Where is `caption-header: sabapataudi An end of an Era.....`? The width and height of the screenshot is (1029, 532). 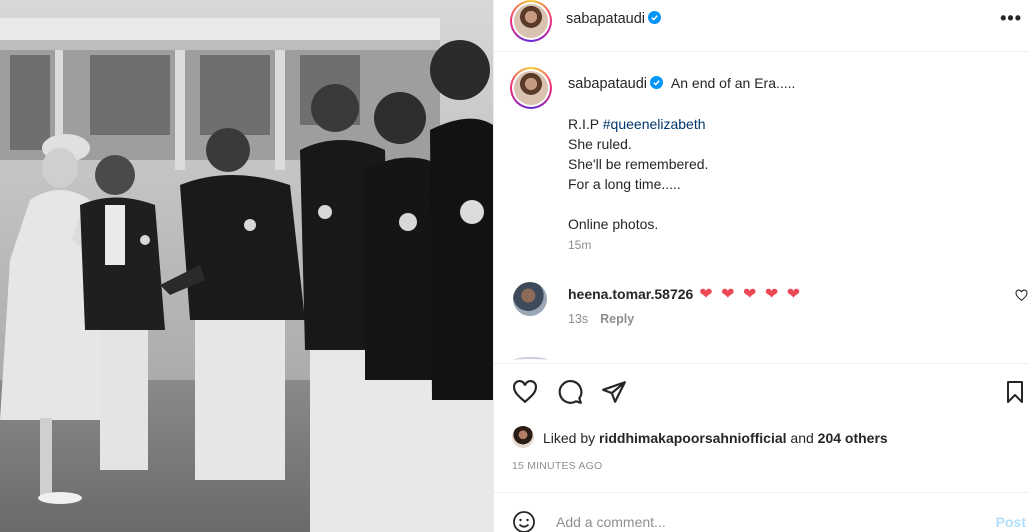
caption-header: sabapataudi An end of an Era..... is located at coordinates (681, 83).